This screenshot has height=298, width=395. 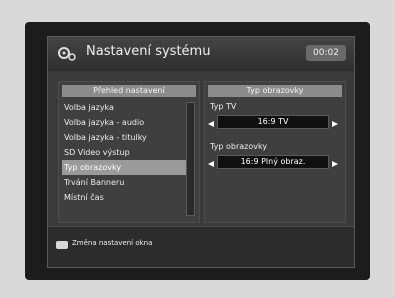 I want to click on remote-arrows-icon, so click(x=62, y=245).